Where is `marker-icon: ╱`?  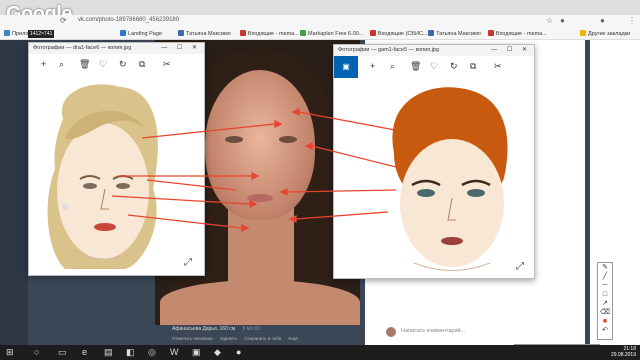
marker-icon: ╱ is located at coordinates (605, 276).